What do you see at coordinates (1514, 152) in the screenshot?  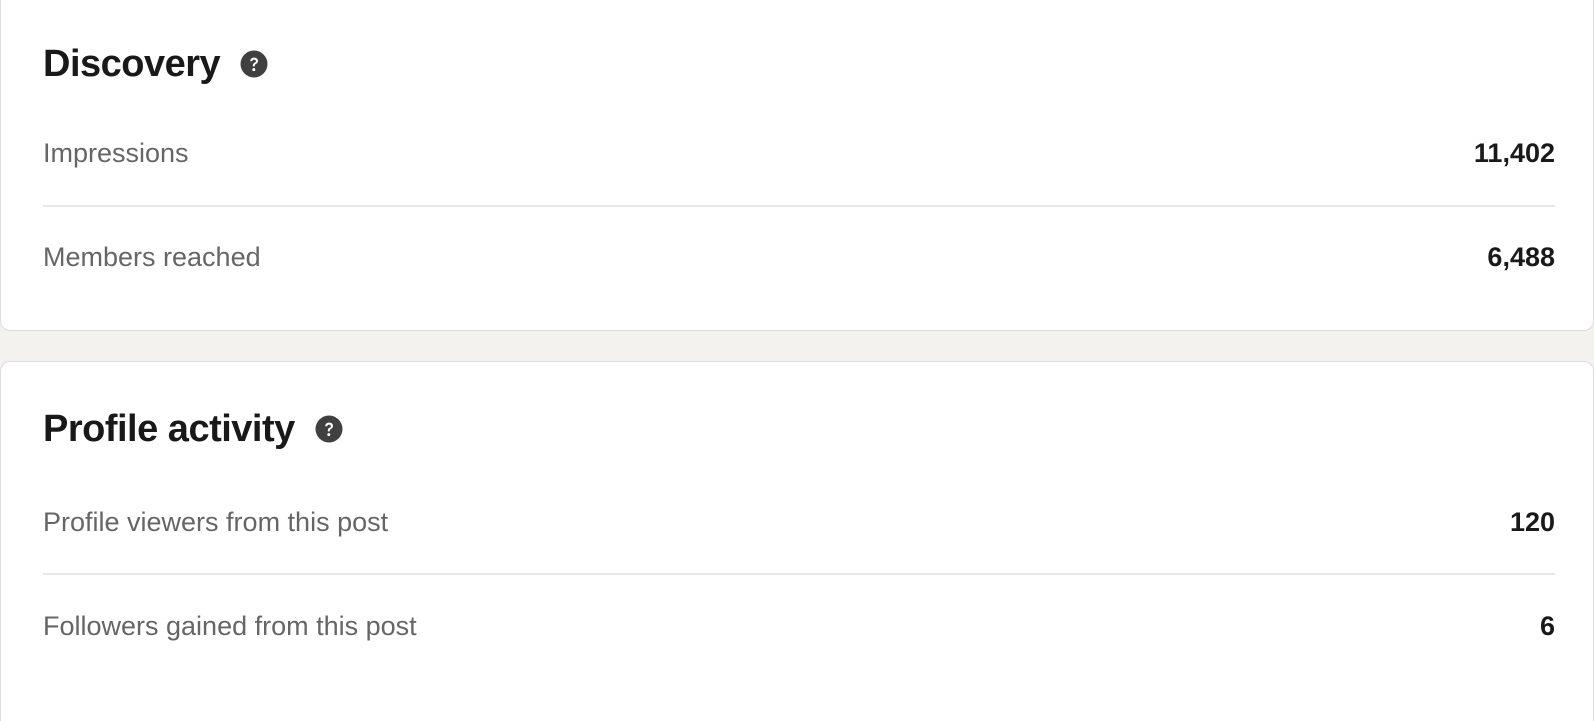 I see `impressions-value: 11,402` at bounding box center [1514, 152].